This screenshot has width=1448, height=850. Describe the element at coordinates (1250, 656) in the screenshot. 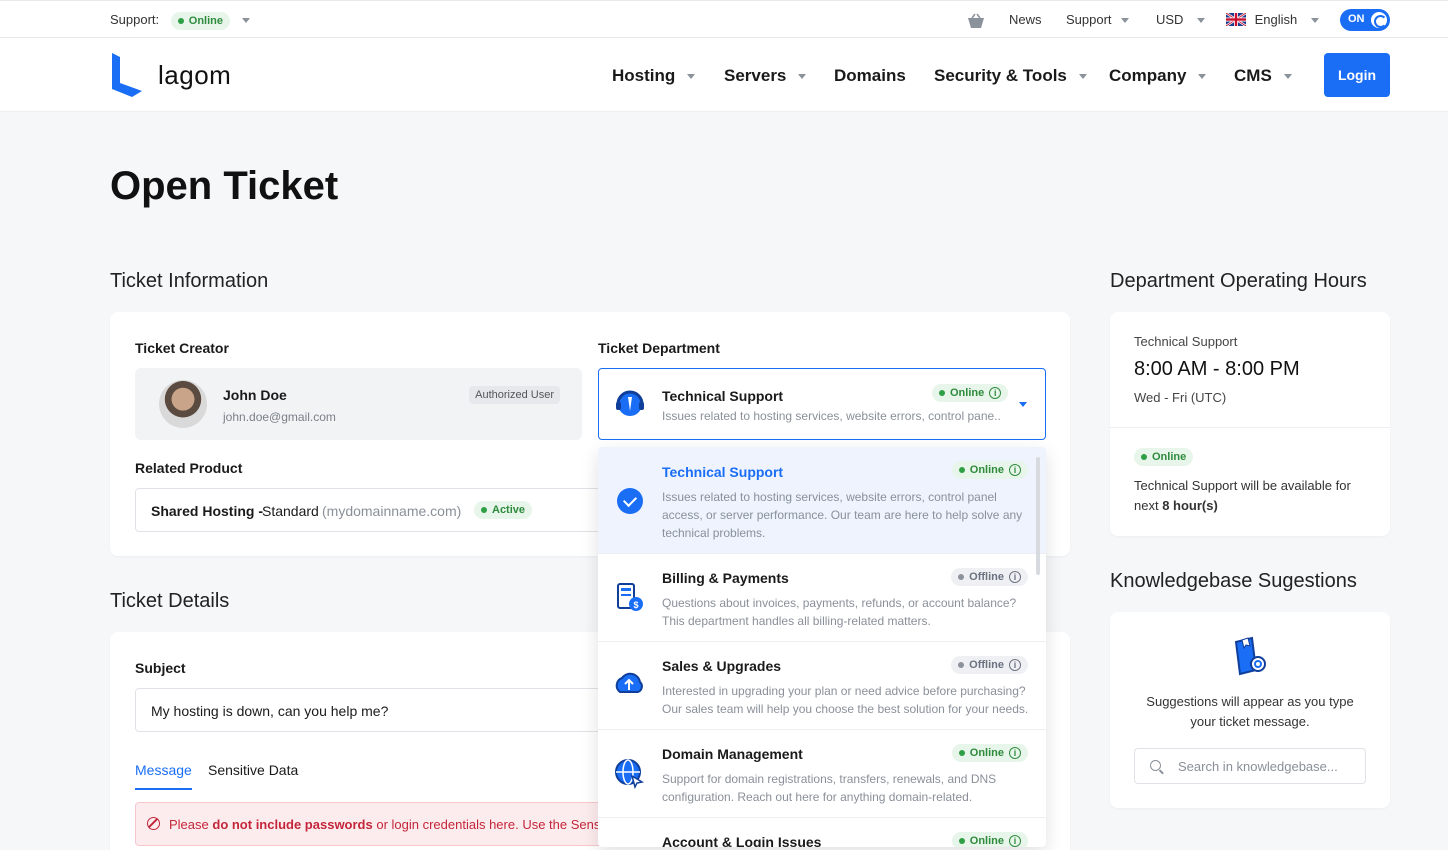

I see `knowledgebase-icon` at that location.